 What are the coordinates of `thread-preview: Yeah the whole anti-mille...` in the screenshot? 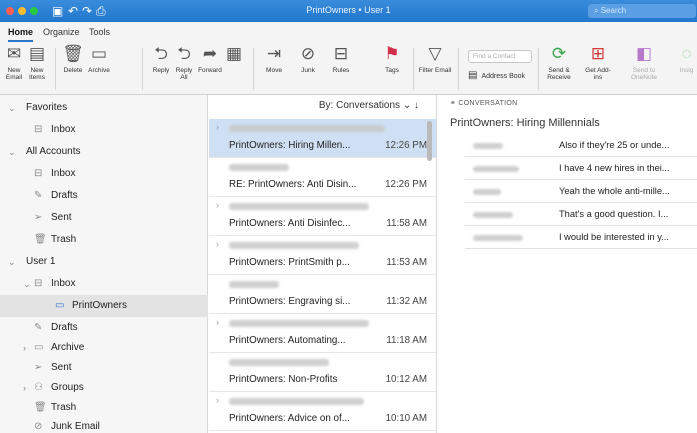 It's located at (614, 191).